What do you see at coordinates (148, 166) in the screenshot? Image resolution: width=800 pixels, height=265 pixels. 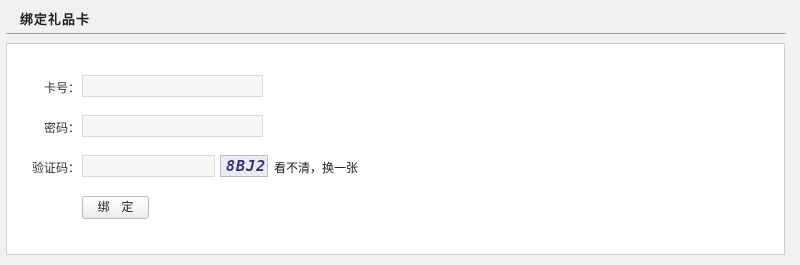 I see `captcha-input` at bounding box center [148, 166].